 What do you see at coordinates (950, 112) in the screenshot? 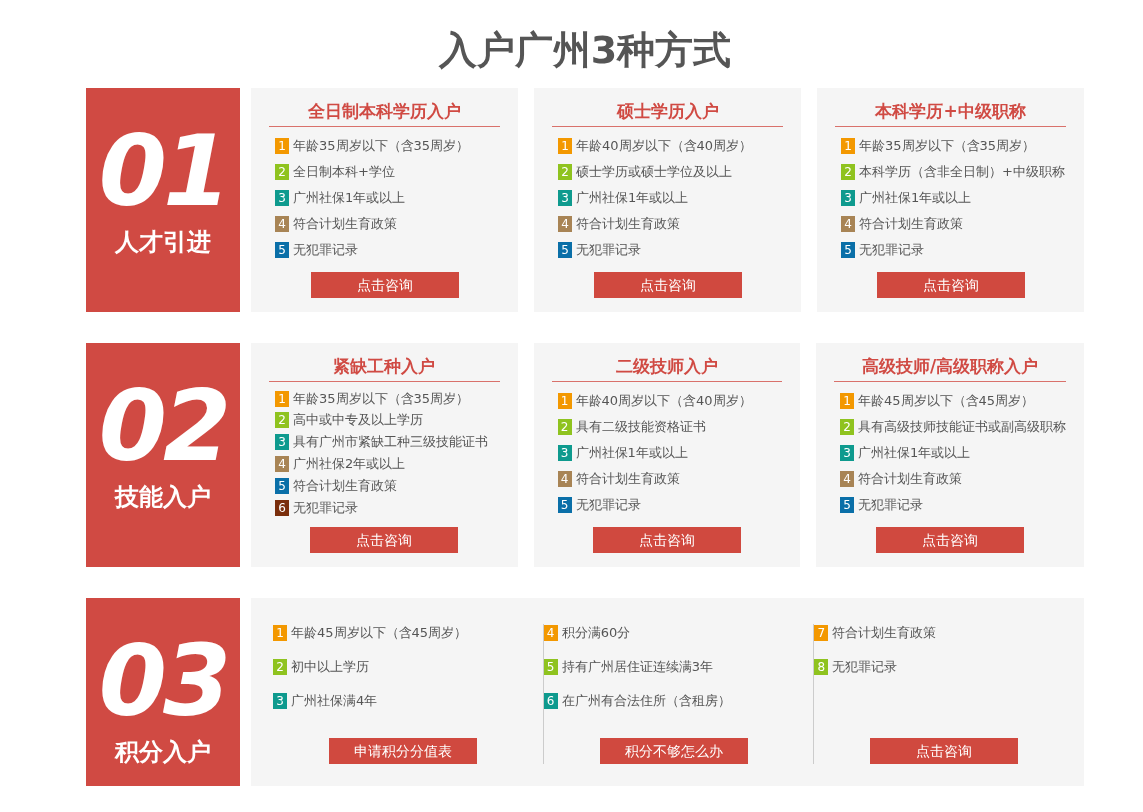
I see `card-title: 本科学历+中级职称` at bounding box center [950, 112].